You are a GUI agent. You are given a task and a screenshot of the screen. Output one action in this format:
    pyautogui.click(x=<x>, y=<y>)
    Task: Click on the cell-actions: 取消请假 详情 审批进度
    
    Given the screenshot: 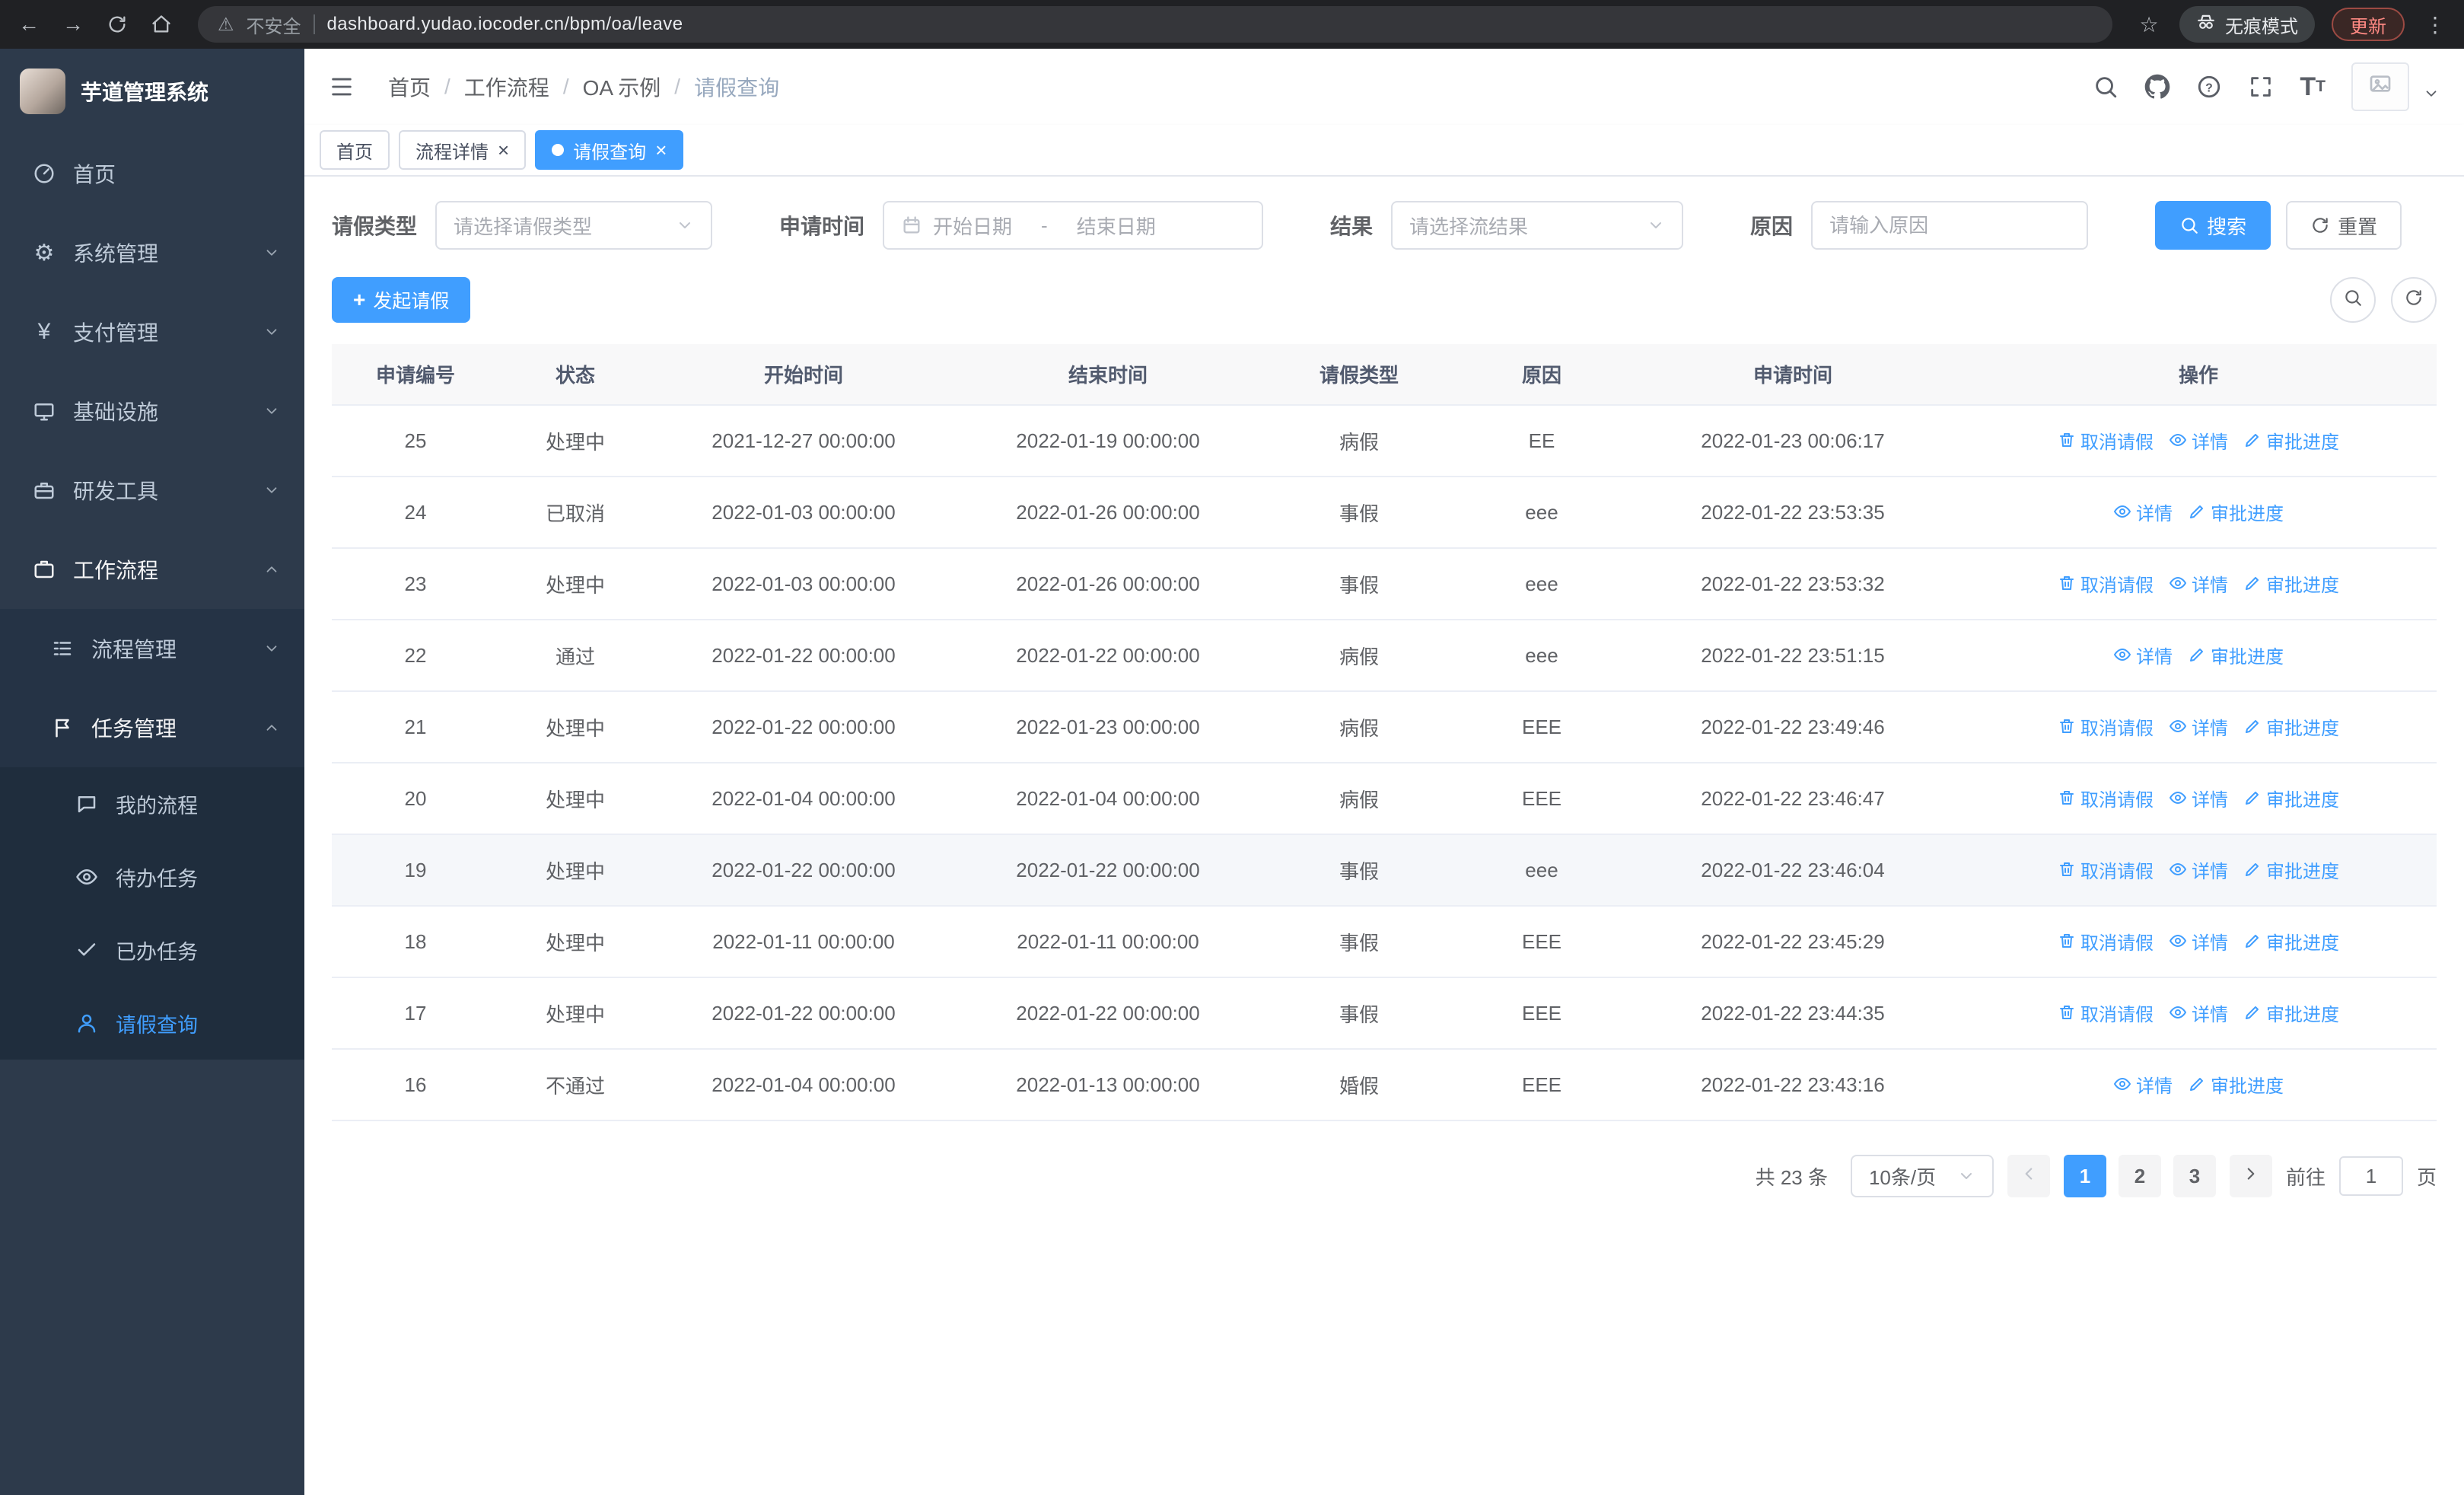 What is the action you would take?
    pyautogui.click(x=2198, y=584)
    